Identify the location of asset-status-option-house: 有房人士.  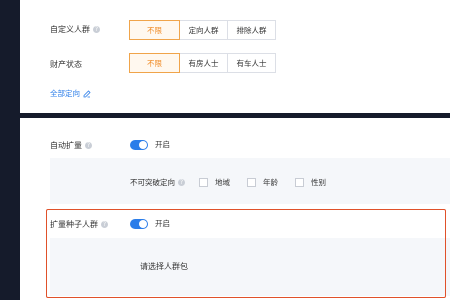
(203, 63).